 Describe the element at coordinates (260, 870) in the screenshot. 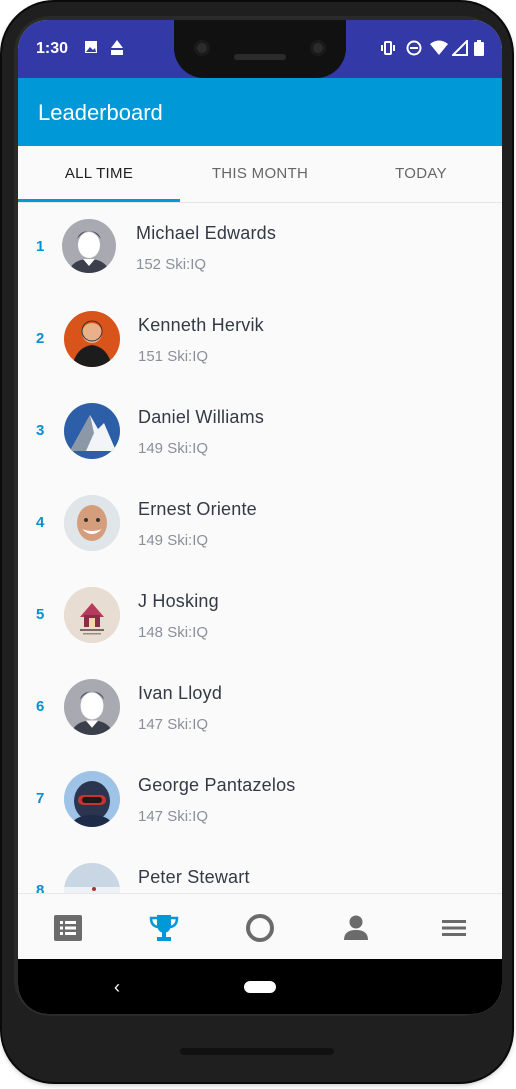

I see `list-item: 8 Peter Stewart` at that location.